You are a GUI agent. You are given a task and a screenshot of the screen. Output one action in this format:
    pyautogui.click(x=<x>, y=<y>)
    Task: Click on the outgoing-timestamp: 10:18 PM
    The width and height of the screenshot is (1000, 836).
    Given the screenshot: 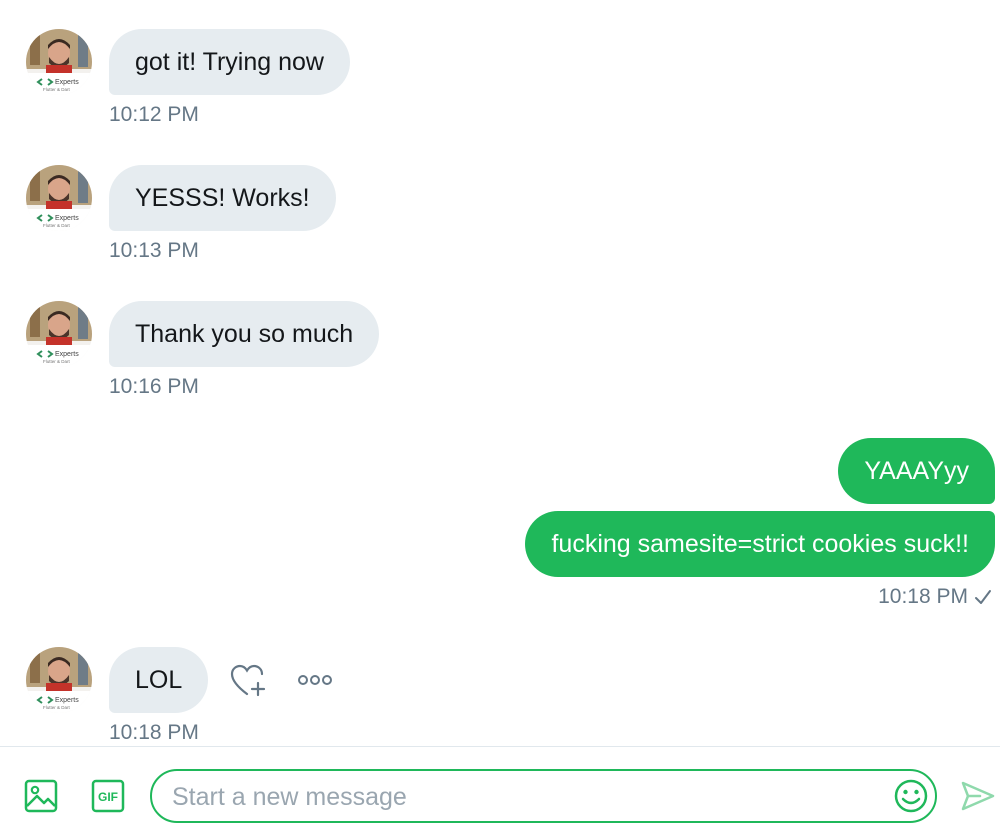 What is the action you would take?
    pyautogui.click(x=935, y=597)
    